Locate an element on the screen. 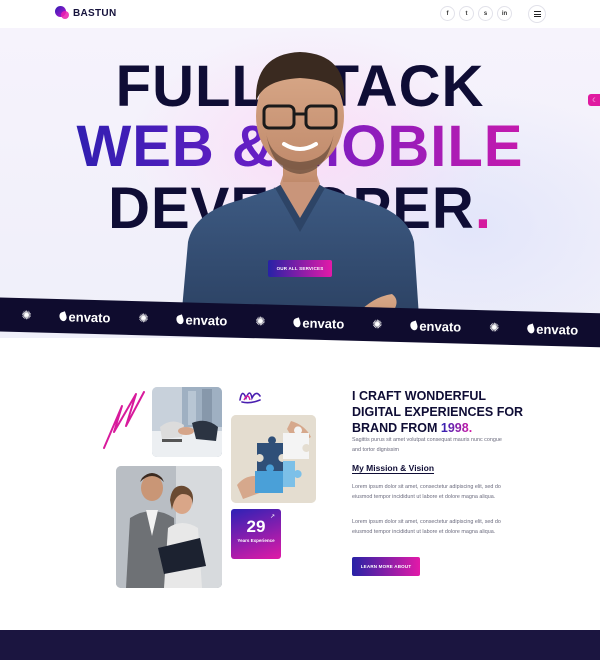 The image size is (600, 660). twitter-icon: t is located at coordinates (466, 13).